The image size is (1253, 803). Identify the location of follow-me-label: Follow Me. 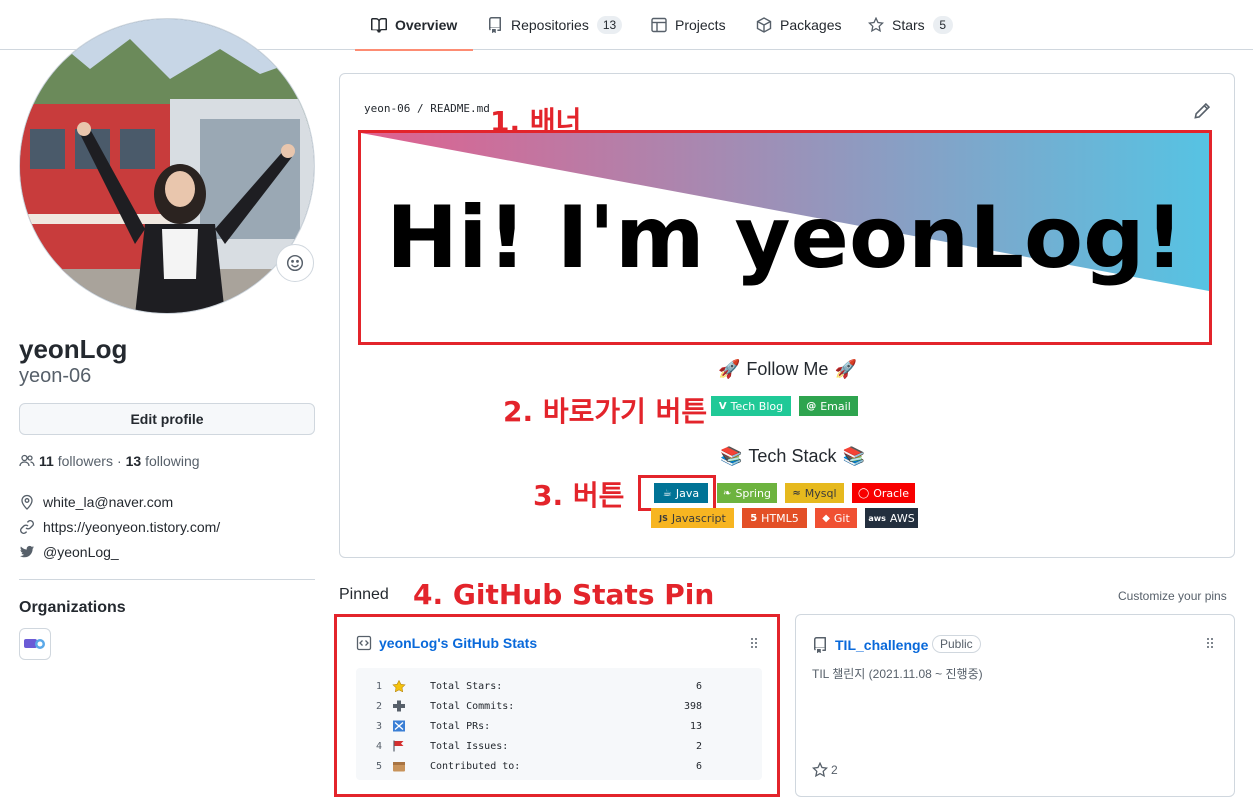
(787, 369).